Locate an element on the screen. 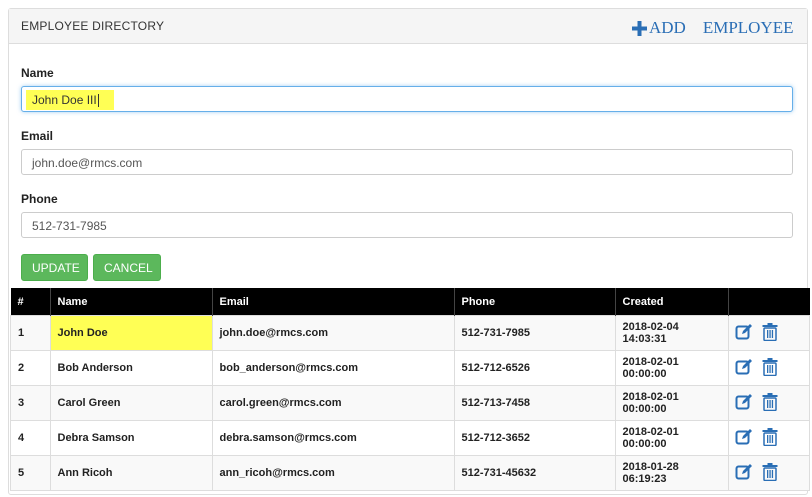 The width and height of the screenshot is (812, 497). cell-phone: 512-712-3652 is located at coordinates (534, 438).